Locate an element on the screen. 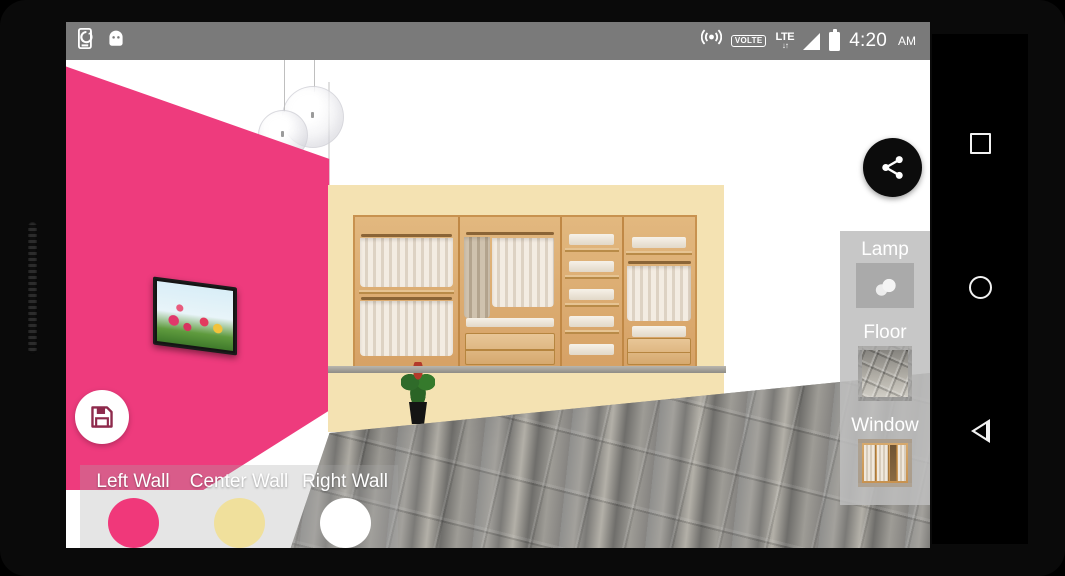  android-head-icon is located at coordinates (116, 41).